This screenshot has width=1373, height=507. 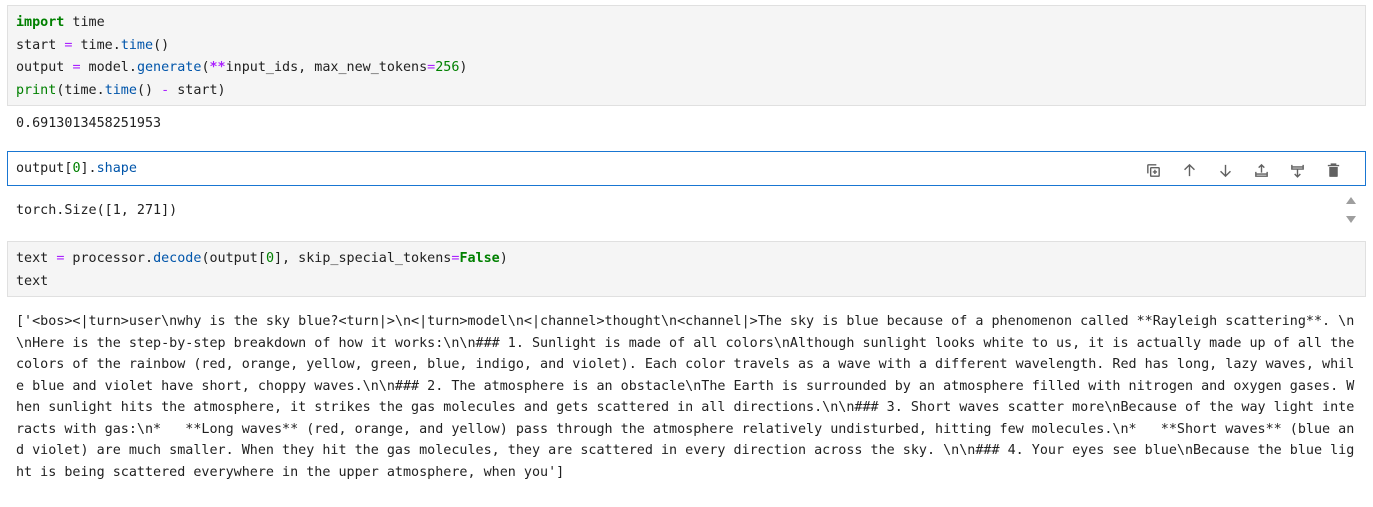 I want to click on code-line-4: print(time.time() - start), so click(x=121, y=90).